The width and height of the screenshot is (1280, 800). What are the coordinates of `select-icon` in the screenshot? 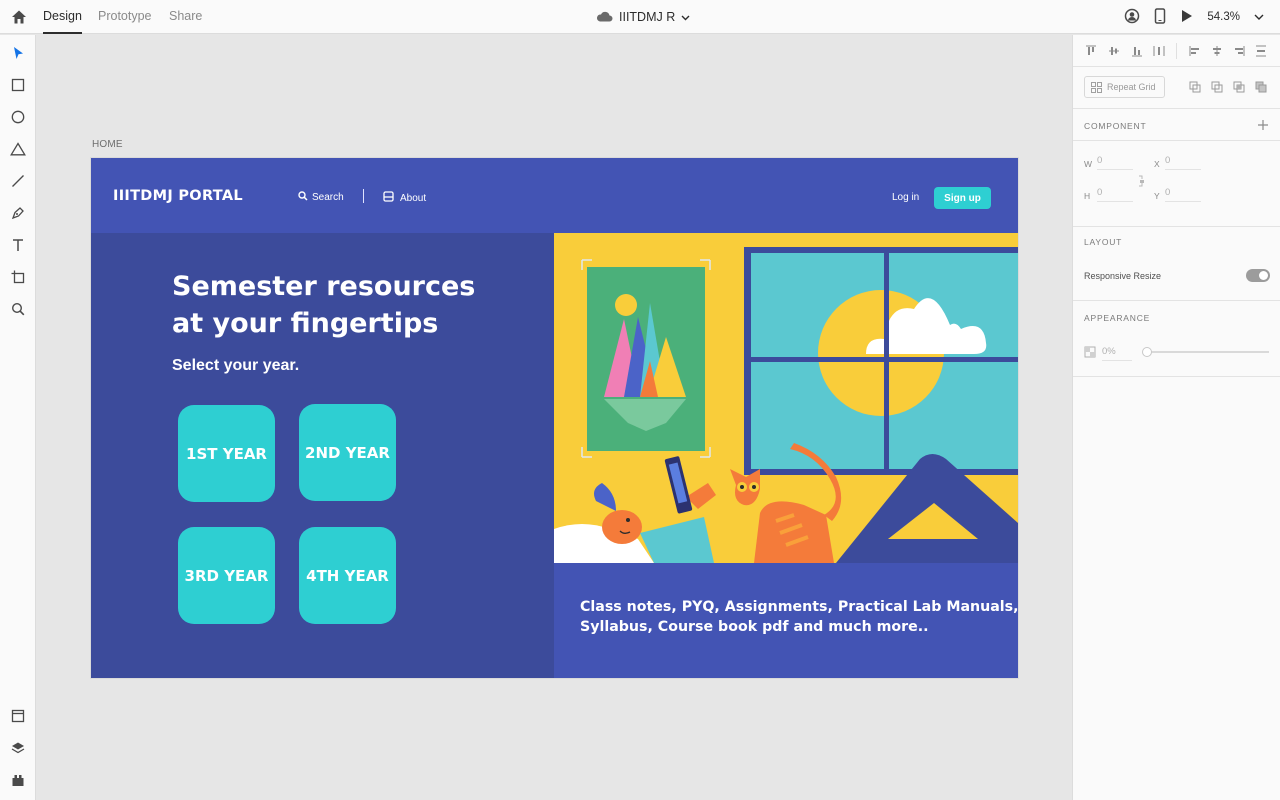 It's located at (18, 53).